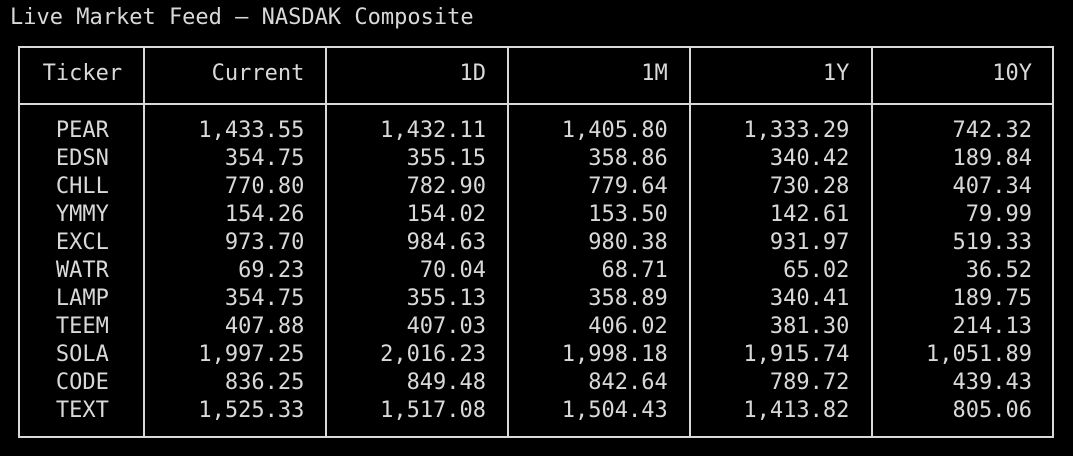 This screenshot has height=456, width=1073. I want to click on cell-1y: 340.41, so click(809, 298).